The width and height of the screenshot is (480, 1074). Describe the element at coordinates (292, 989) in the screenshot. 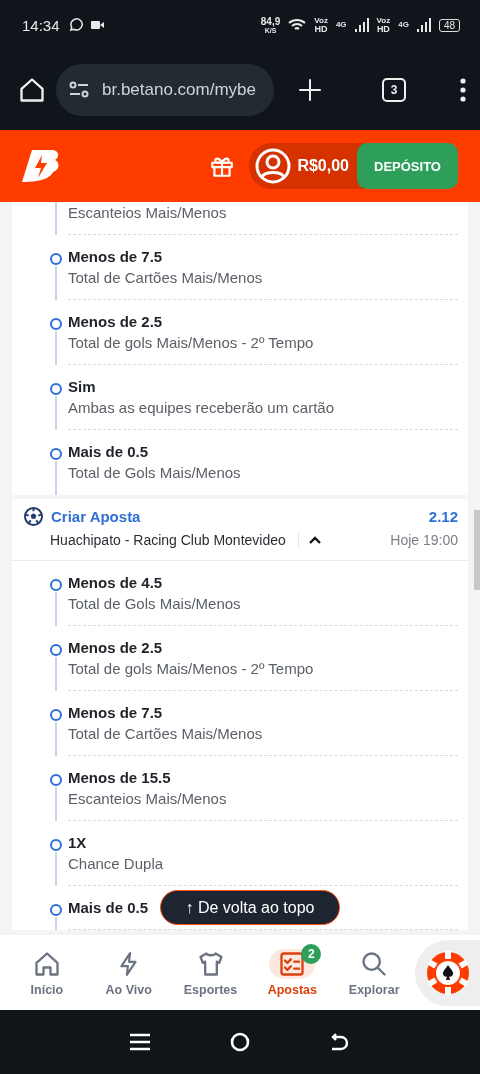

I see `nav-label: Apostas` at that location.